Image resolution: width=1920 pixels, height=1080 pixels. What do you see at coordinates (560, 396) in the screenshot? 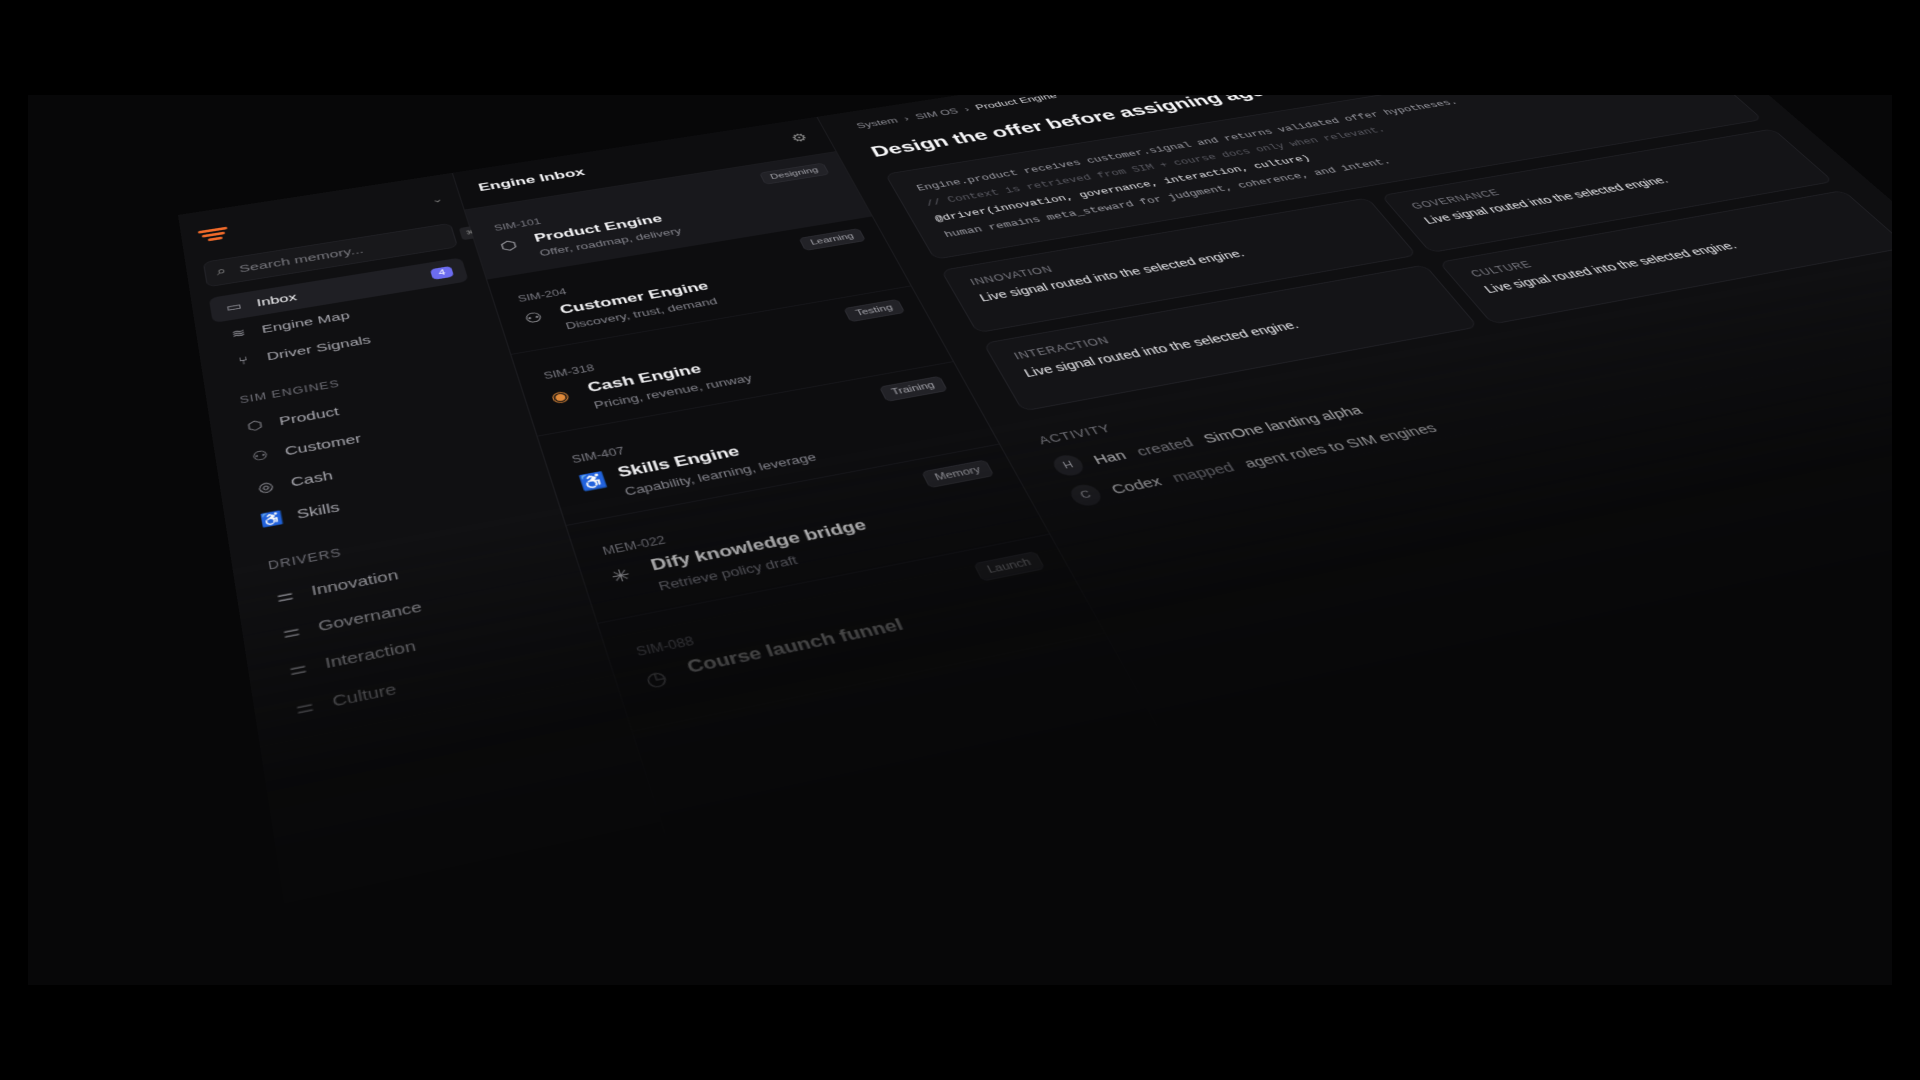
I see `coin-icon: ◉` at bounding box center [560, 396].